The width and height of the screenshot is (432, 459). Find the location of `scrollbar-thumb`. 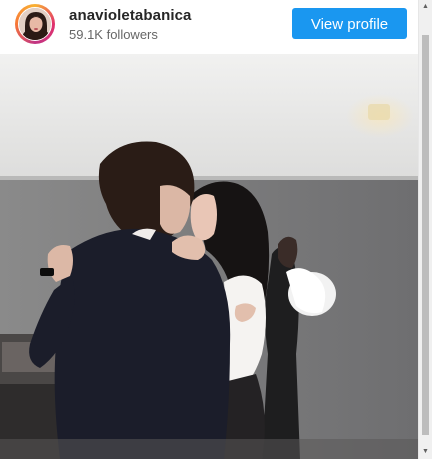

scrollbar-thumb is located at coordinates (425, 235).